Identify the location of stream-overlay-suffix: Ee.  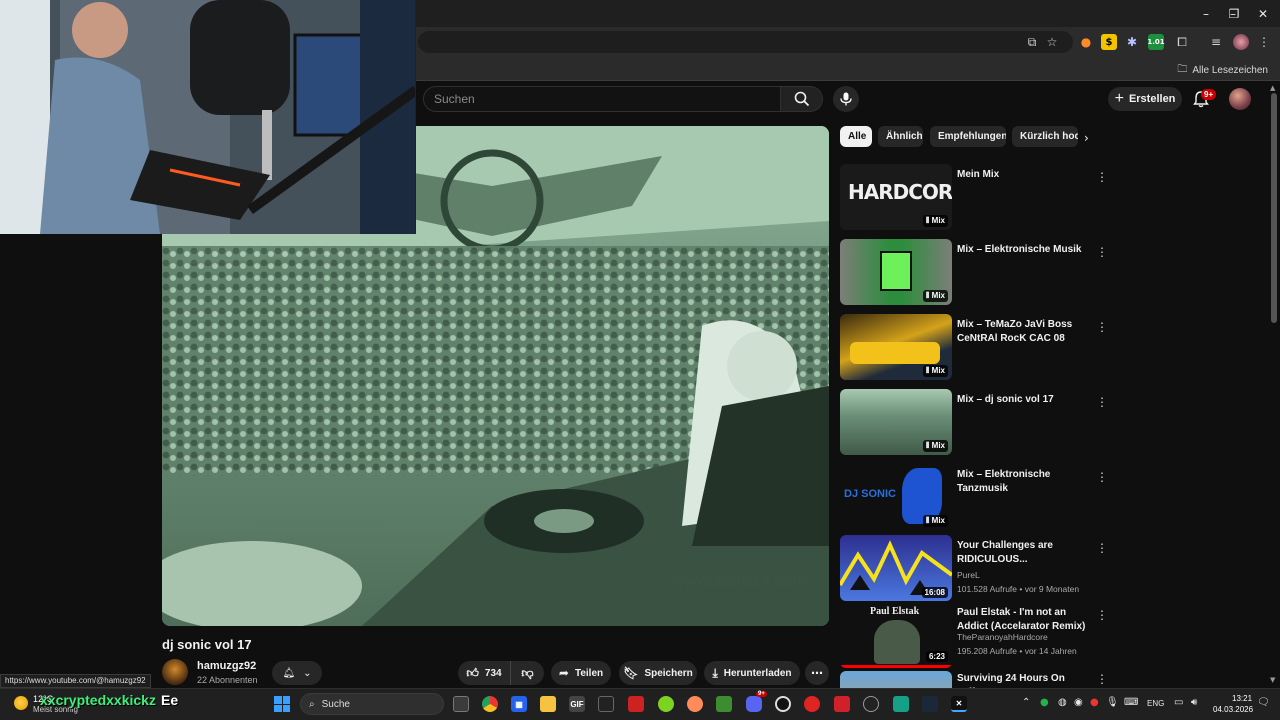
(170, 700).